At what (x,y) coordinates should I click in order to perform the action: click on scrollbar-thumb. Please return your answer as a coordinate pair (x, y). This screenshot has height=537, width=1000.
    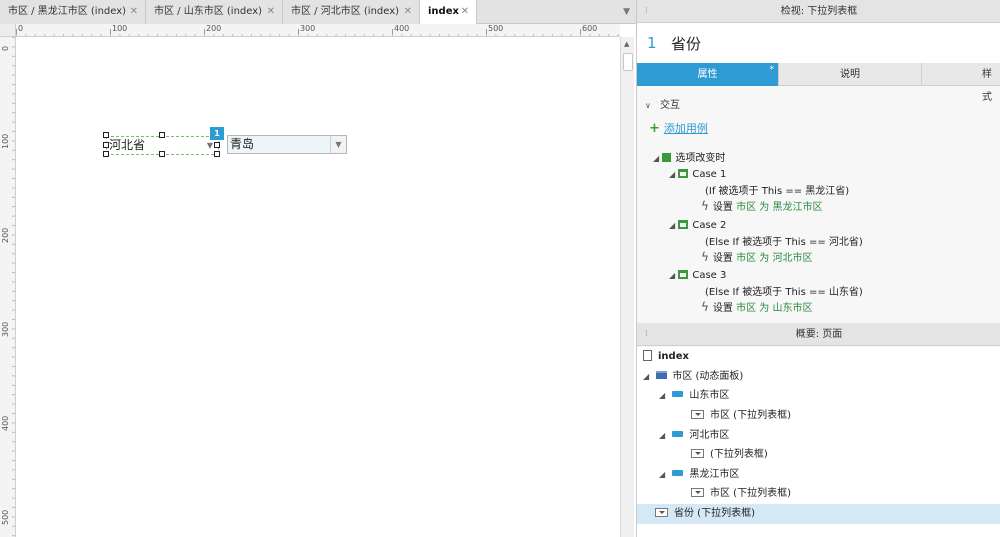
    Looking at the image, I should click on (628, 62).